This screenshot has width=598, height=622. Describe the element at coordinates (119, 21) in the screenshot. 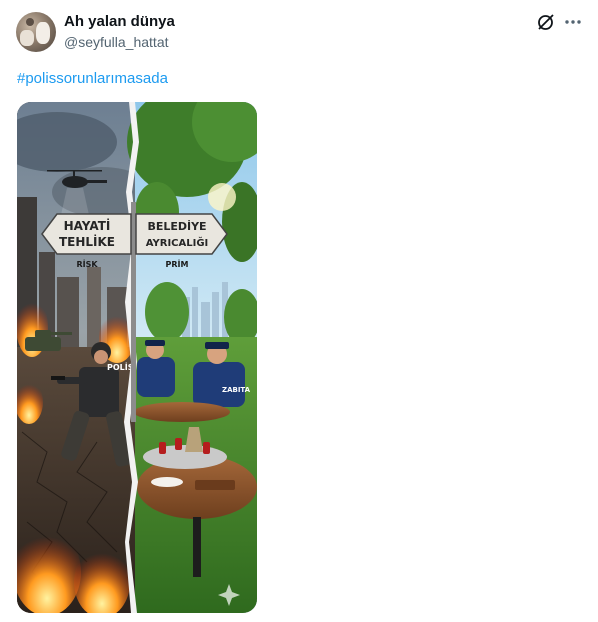

I see `author-display-name: Ah yalan dünya` at that location.